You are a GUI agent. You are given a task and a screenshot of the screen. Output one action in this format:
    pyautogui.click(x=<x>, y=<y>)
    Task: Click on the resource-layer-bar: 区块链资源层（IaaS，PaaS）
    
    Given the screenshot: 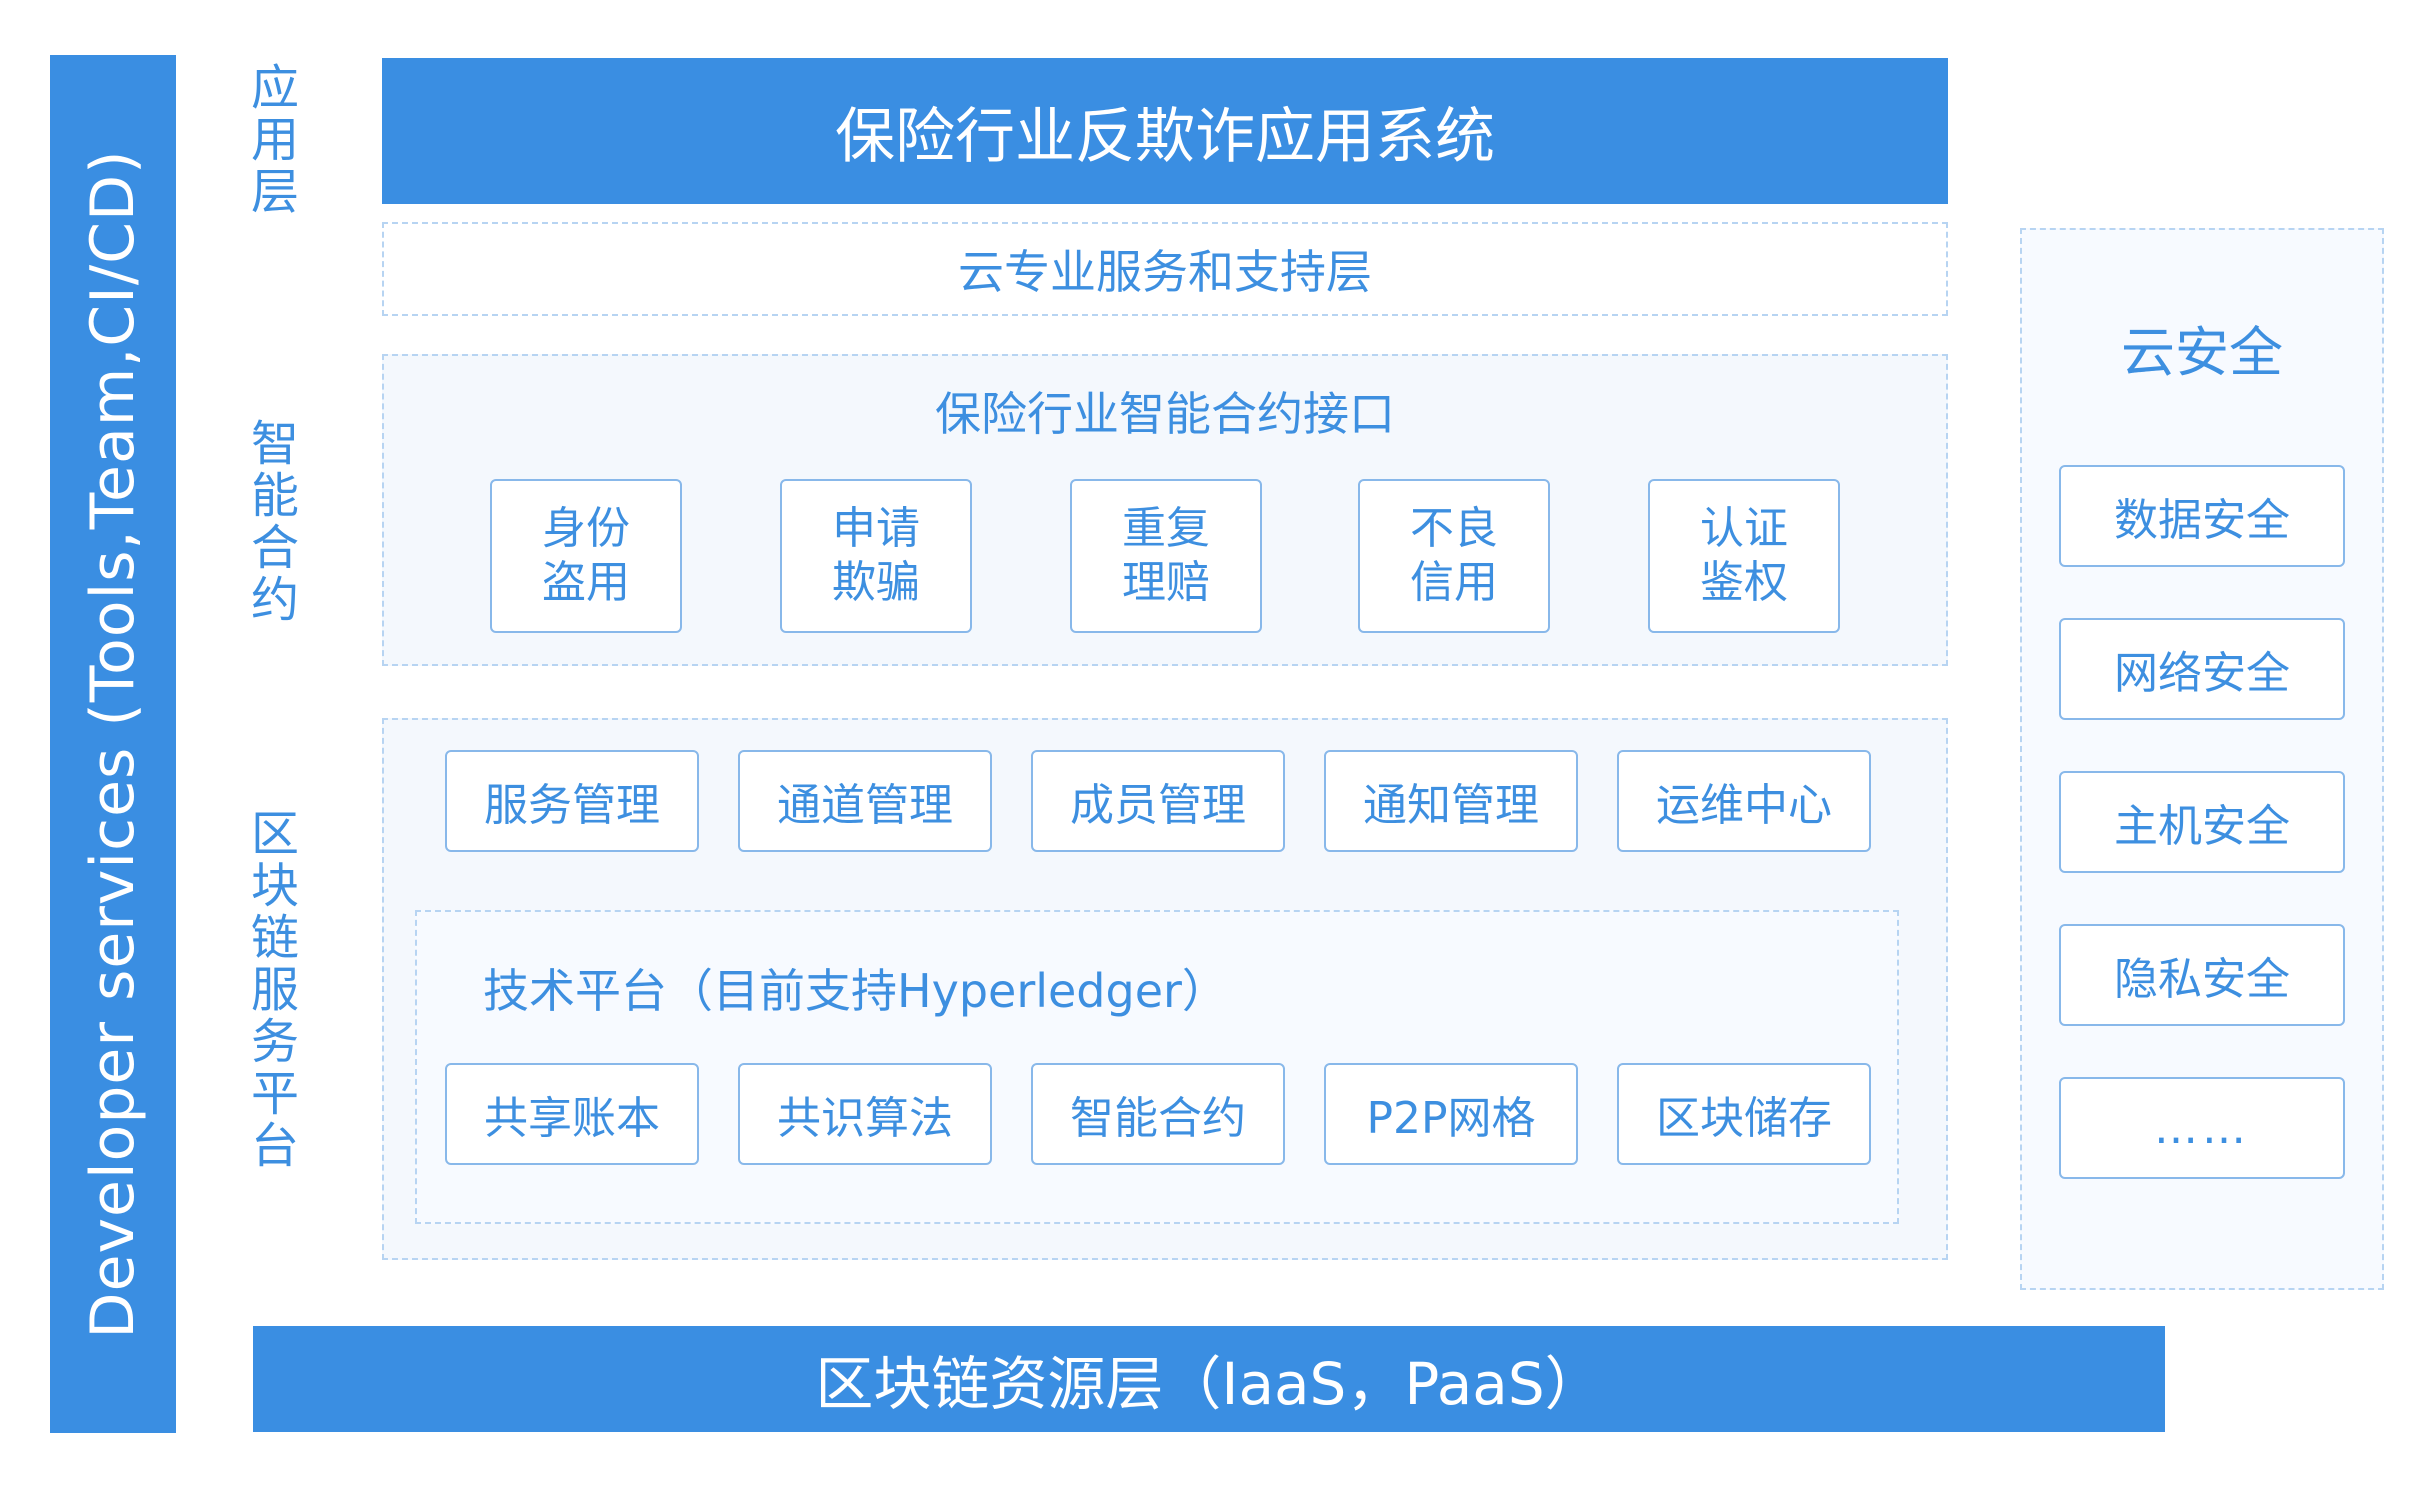 What is the action you would take?
    pyautogui.click(x=1209, y=1379)
    